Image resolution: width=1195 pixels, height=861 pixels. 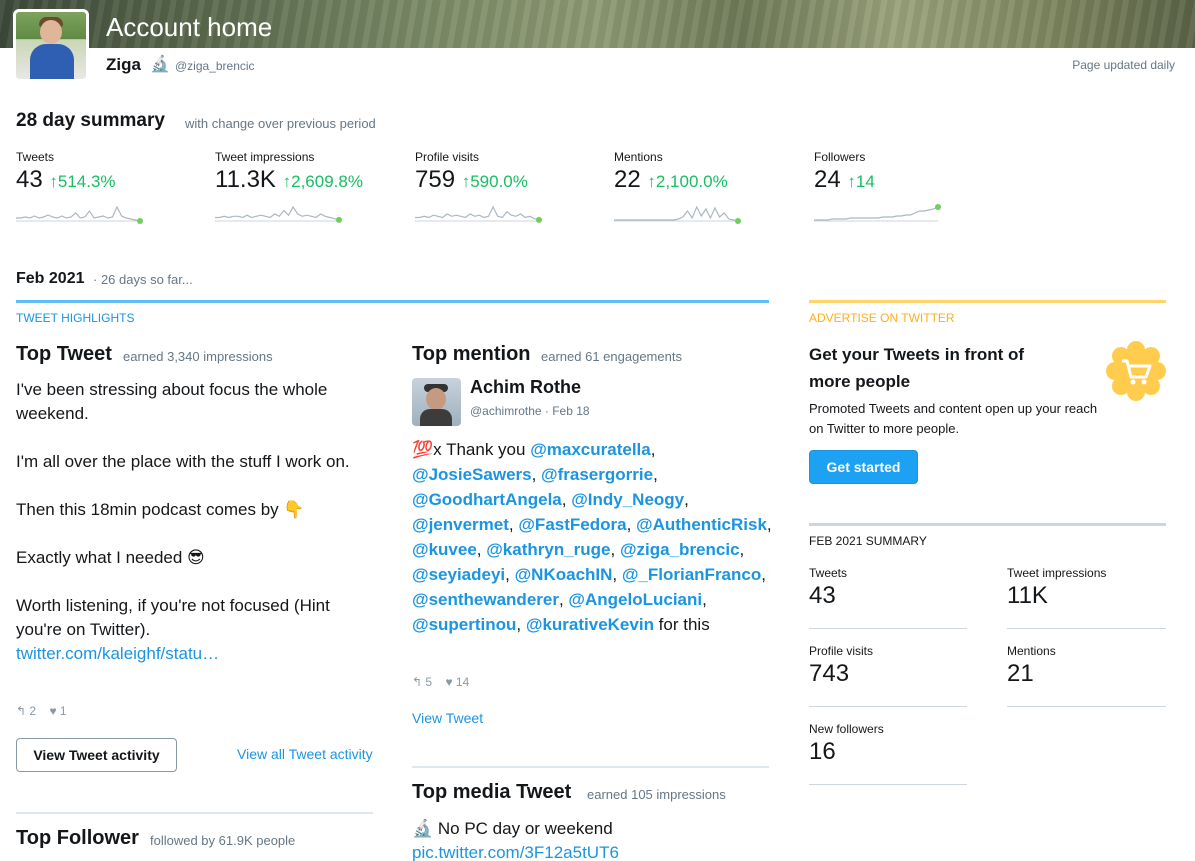 What do you see at coordinates (882, 318) in the screenshot?
I see `advertise-label: ADVERTISE ON TWITTER` at bounding box center [882, 318].